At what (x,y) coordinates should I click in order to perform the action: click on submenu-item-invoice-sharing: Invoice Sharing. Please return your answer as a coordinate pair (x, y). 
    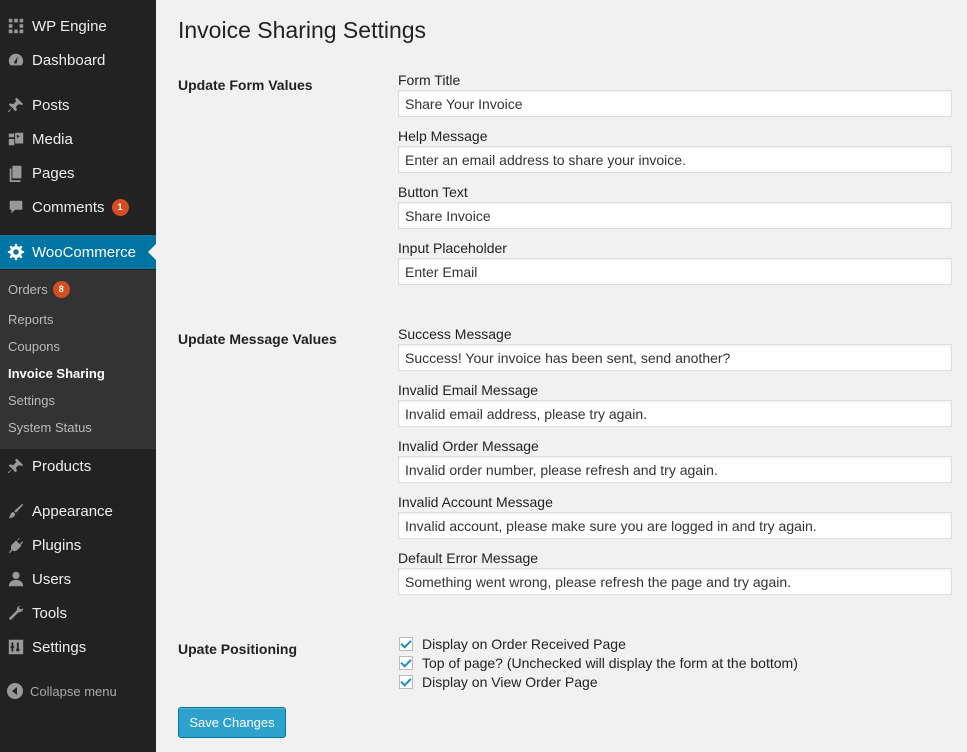
    Looking at the image, I should click on (56, 373).